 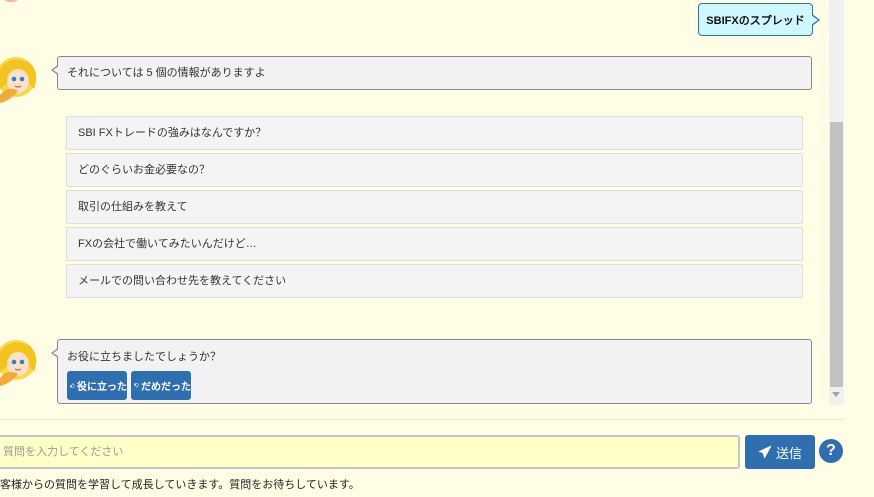 I want to click on question-input, so click(x=370, y=452).